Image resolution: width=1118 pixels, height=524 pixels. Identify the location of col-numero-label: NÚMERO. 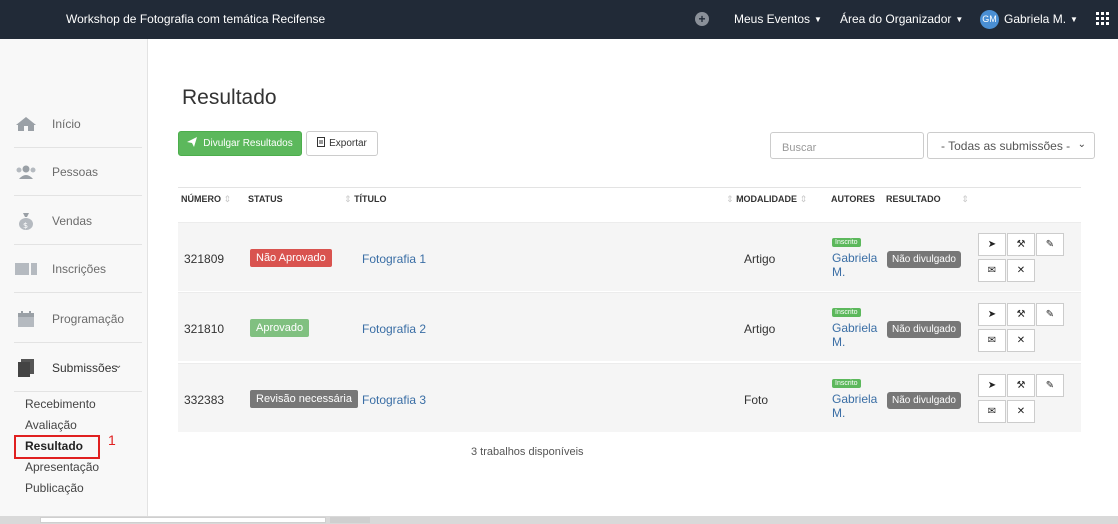
(201, 199).